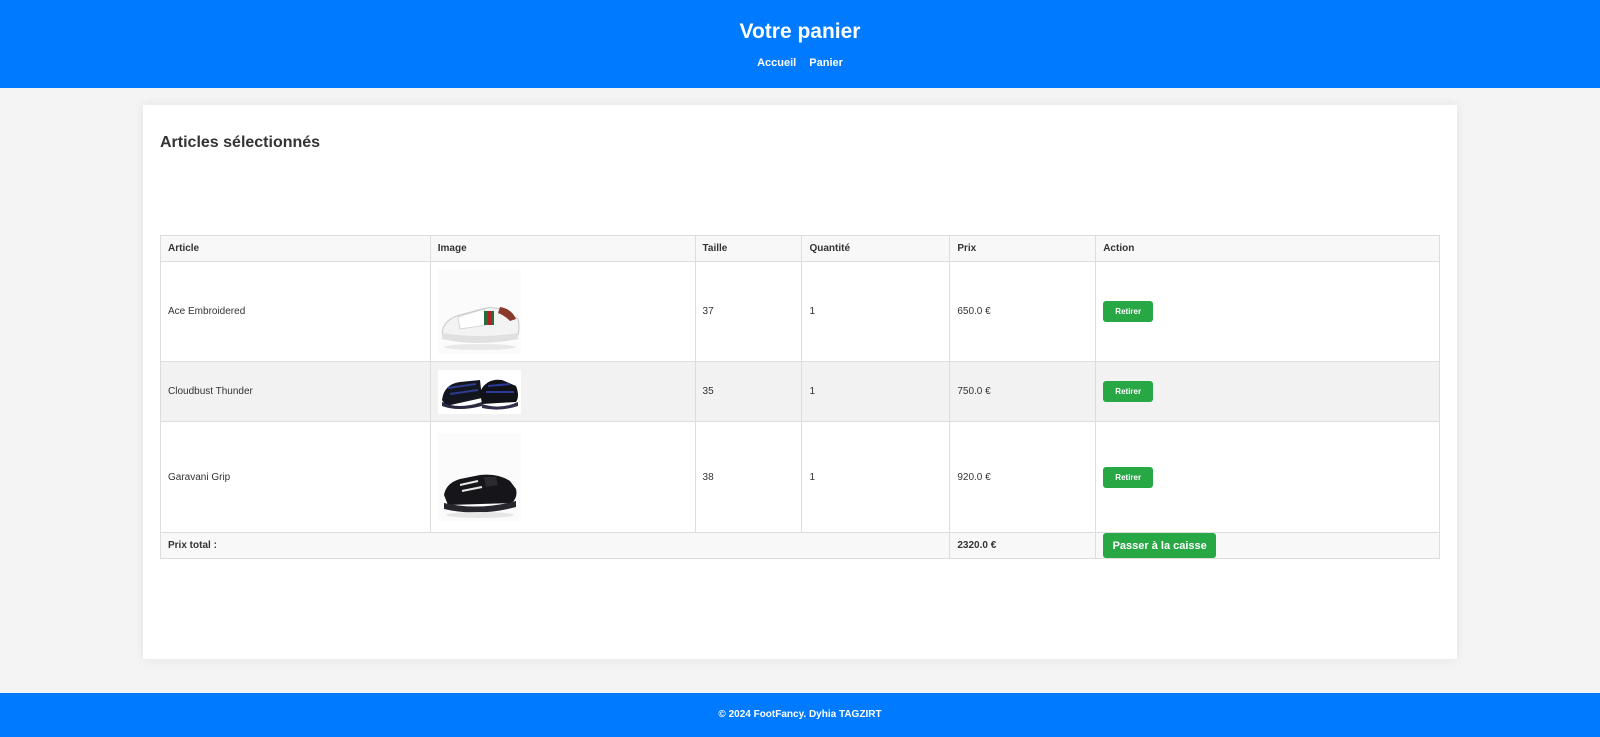 This screenshot has width=1600, height=737. I want to click on total-value: 2320.0 €, so click(1023, 545).